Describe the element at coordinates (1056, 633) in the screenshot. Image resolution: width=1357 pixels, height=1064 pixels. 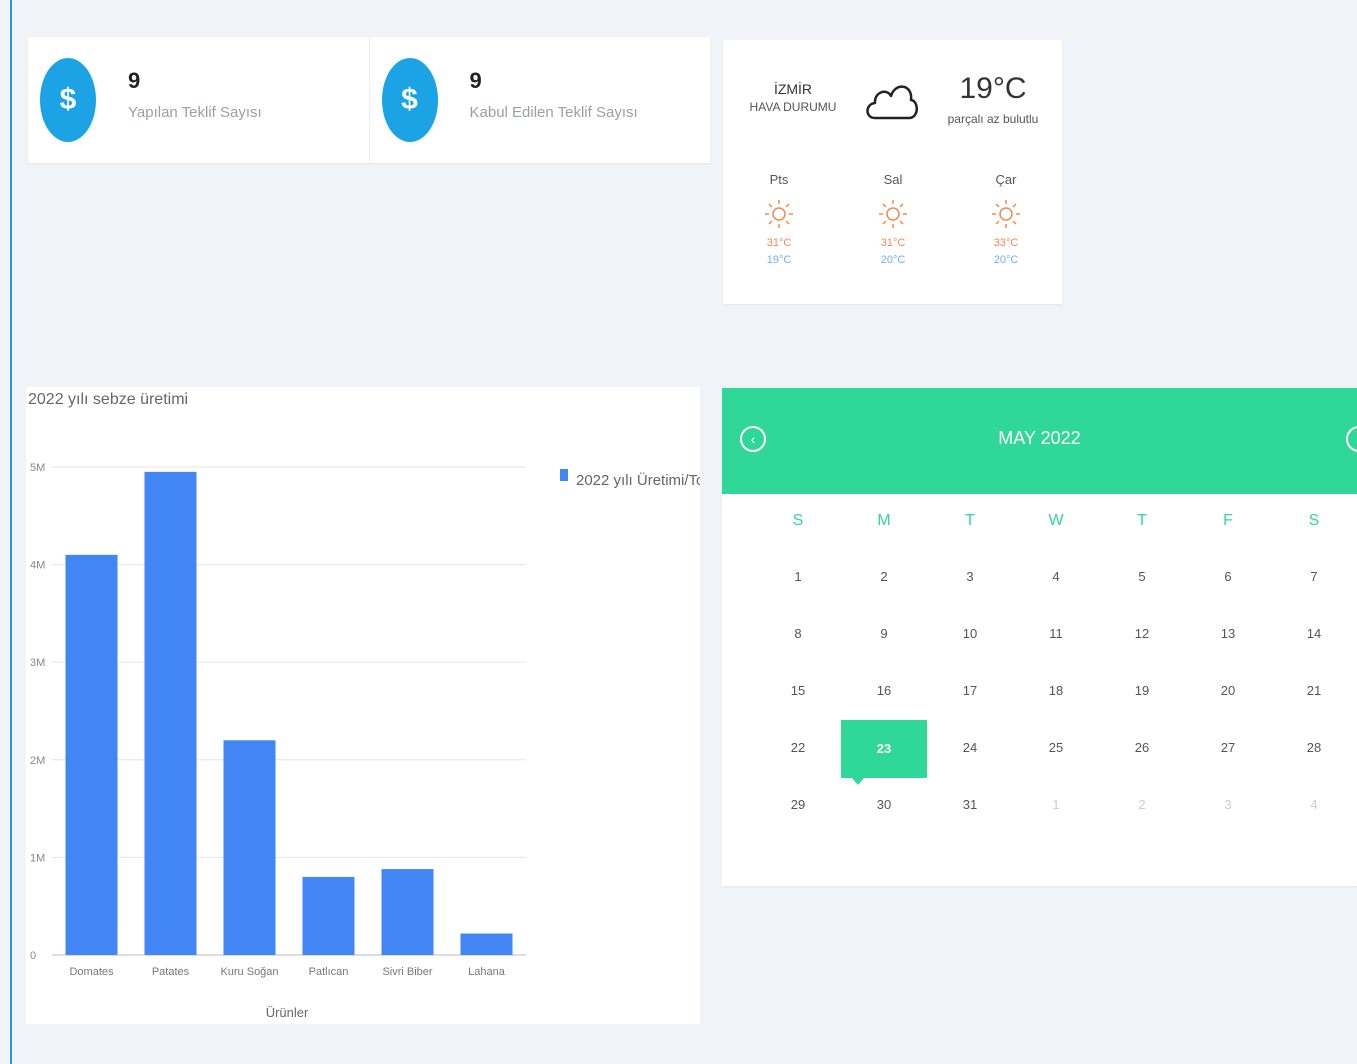
I see `calendar-day: 11` at that location.